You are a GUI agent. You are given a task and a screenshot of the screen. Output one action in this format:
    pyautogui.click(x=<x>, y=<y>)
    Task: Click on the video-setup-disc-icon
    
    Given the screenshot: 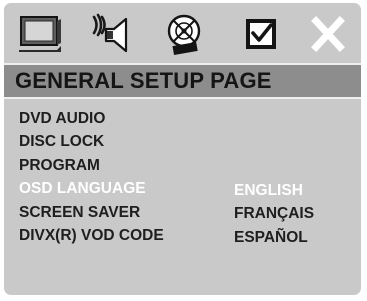 What is the action you would take?
    pyautogui.click(x=184, y=34)
    